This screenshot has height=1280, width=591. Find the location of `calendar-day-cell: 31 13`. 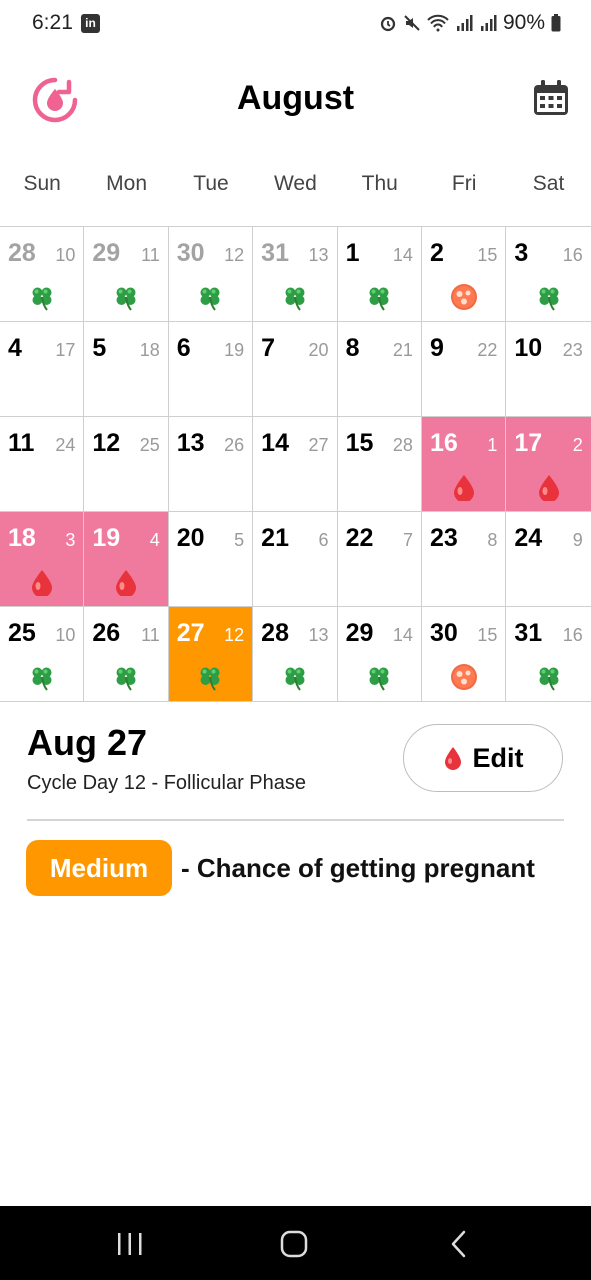

calendar-day-cell: 31 13 is located at coordinates (295, 274).